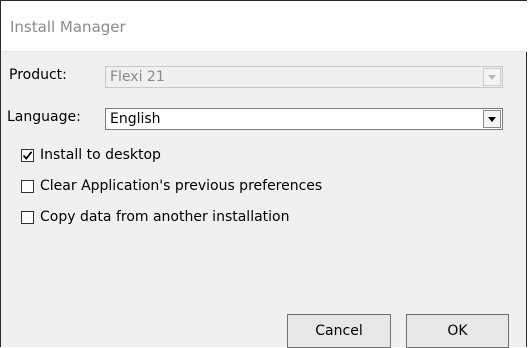 This screenshot has width=532, height=348. Describe the element at coordinates (68, 27) in the screenshot. I see `window-title: Install Manager` at that location.